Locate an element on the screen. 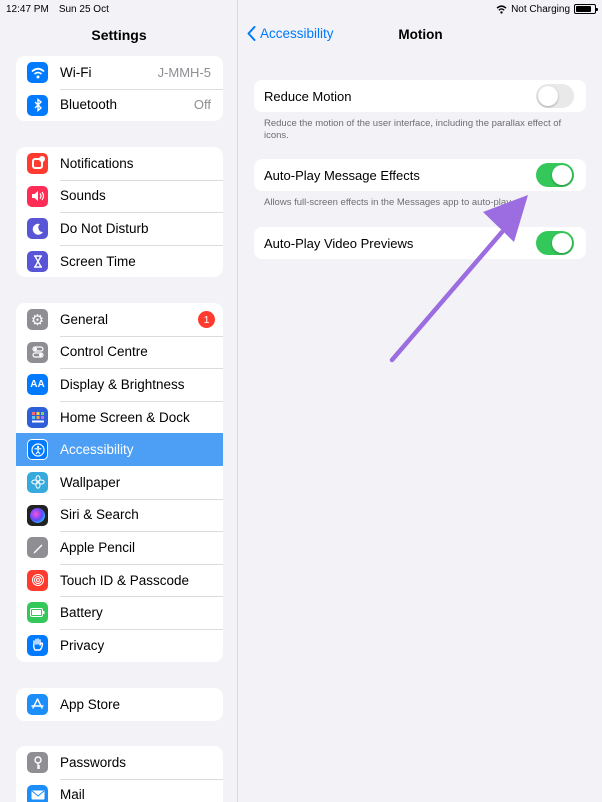  sidebar-item-touch-id-passcode: Touch ID & Passcode is located at coordinates (119, 580).